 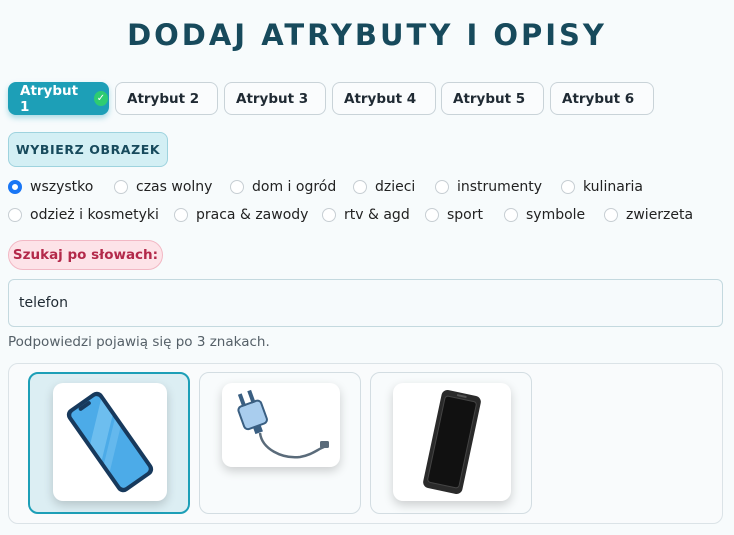 I want to click on radio-label: rtv & agd, so click(x=377, y=215).